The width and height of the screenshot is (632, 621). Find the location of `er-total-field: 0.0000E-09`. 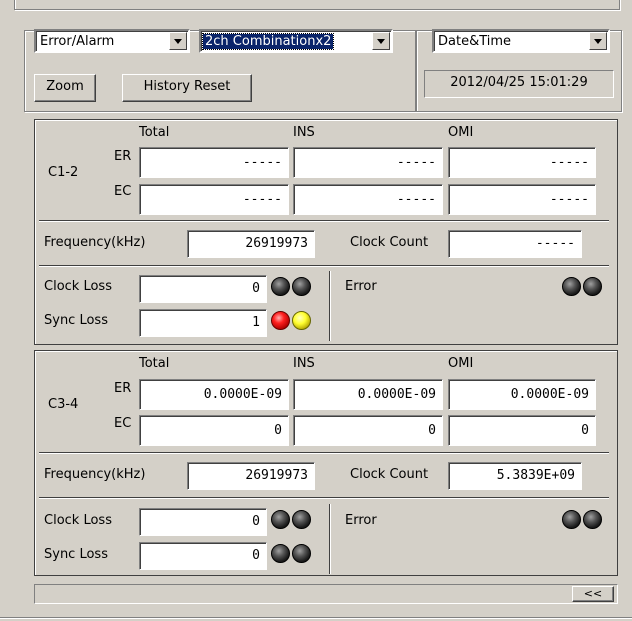

er-total-field: 0.0000E-09 is located at coordinates (214, 394).